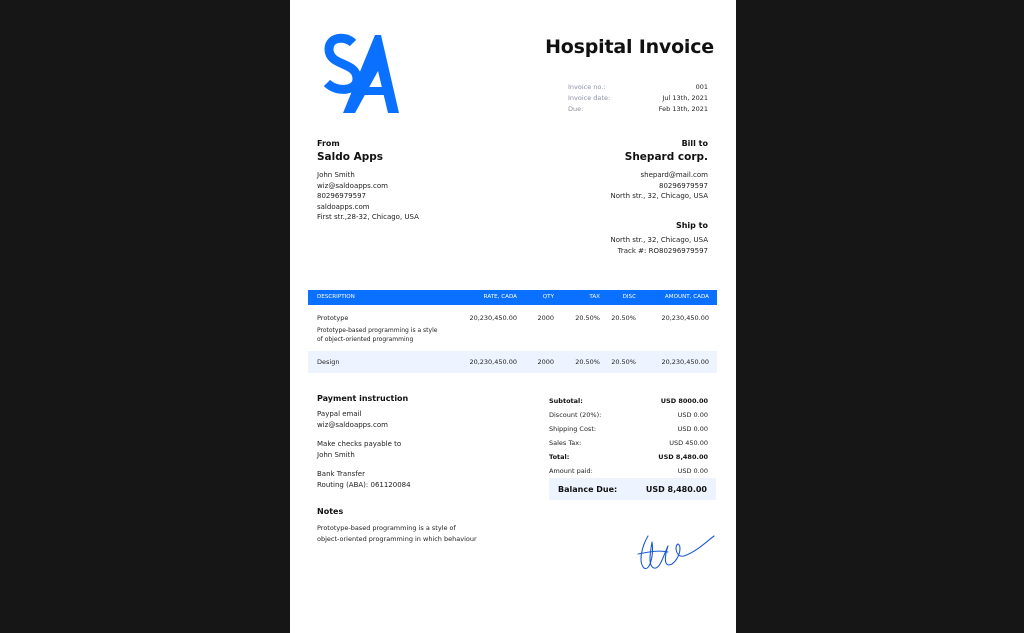 The width and height of the screenshot is (1024, 633). What do you see at coordinates (363, 398) in the screenshot?
I see `payment-heading: Payment instruction` at bounding box center [363, 398].